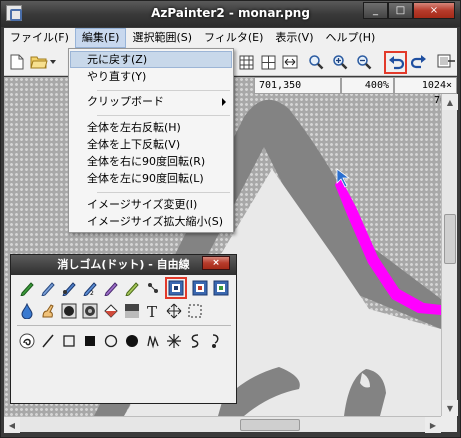  Describe the element at coordinates (100, 38) in the screenshot. I see `menu-edit: 編集(E)` at that location.